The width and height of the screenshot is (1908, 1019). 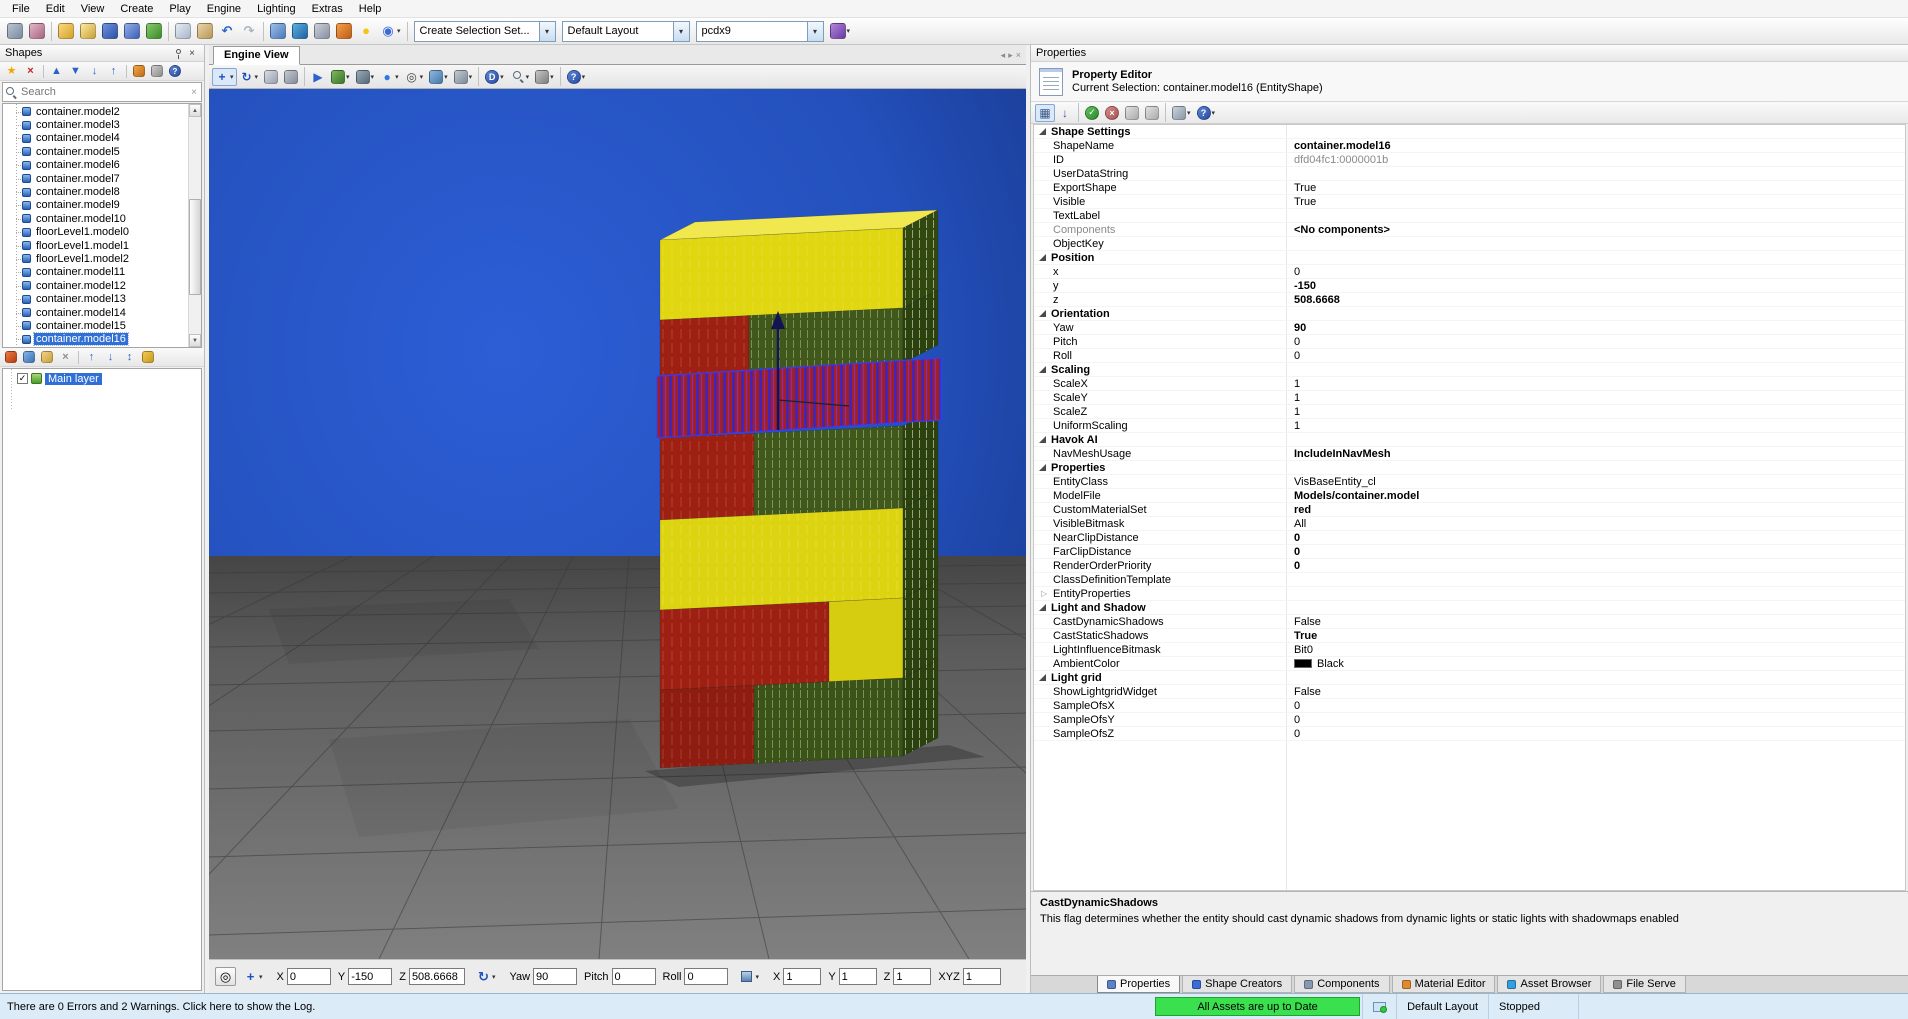 What do you see at coordinates (227, 31) in the screenshot?
I see `undo-icon: ↶` at bounding box center [227, 31].